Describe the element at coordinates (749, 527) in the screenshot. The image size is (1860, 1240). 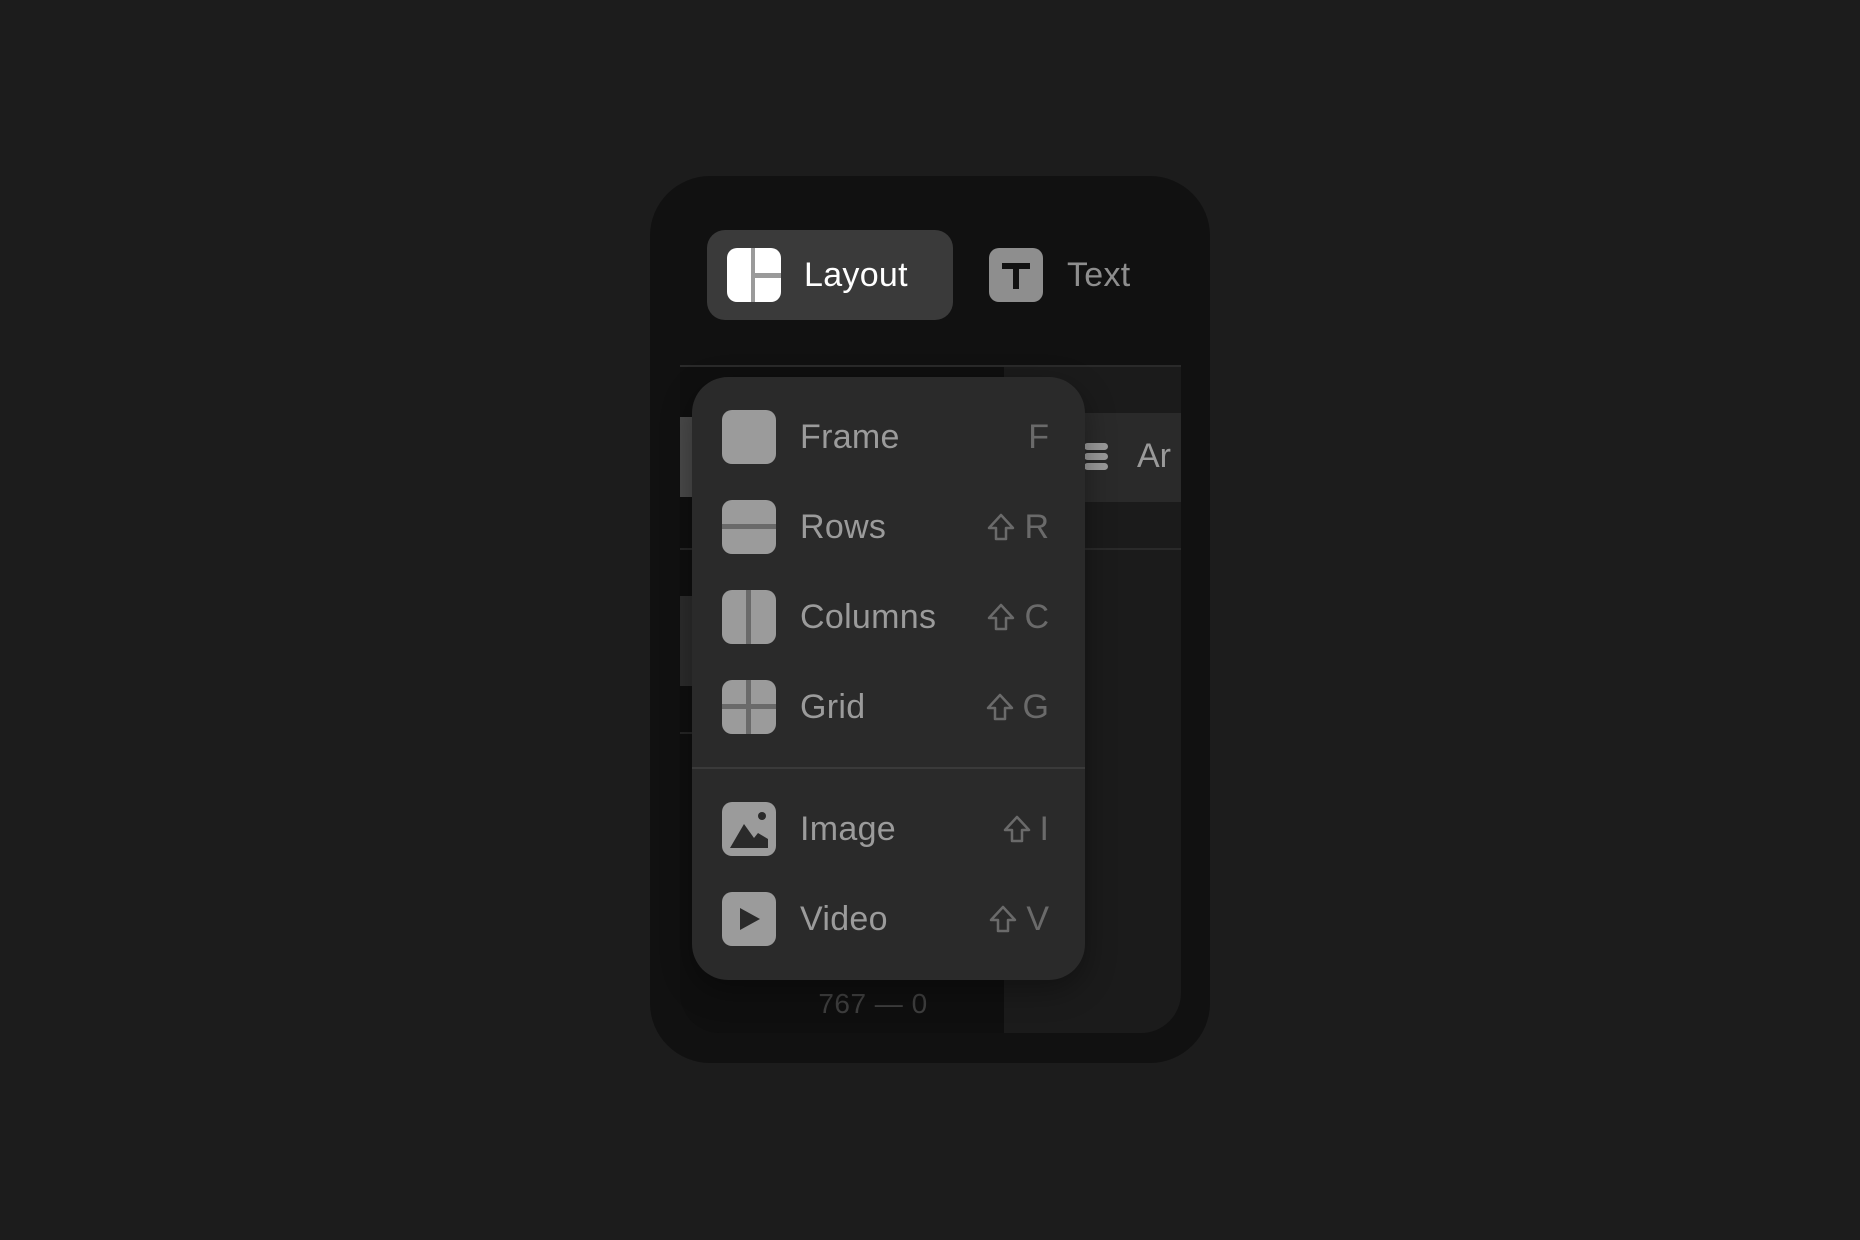
I see `rows-icon` at that location.